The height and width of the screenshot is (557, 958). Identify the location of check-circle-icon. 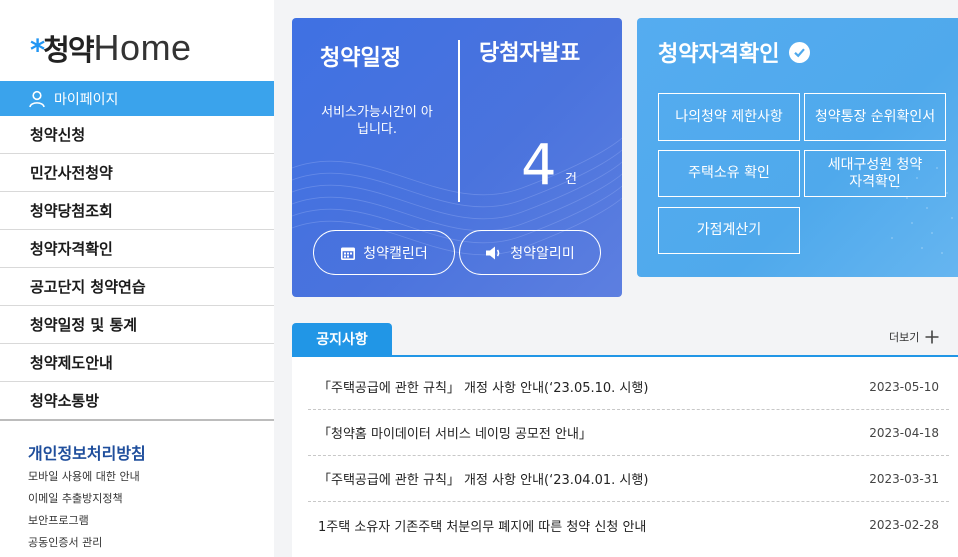
(800, 52).